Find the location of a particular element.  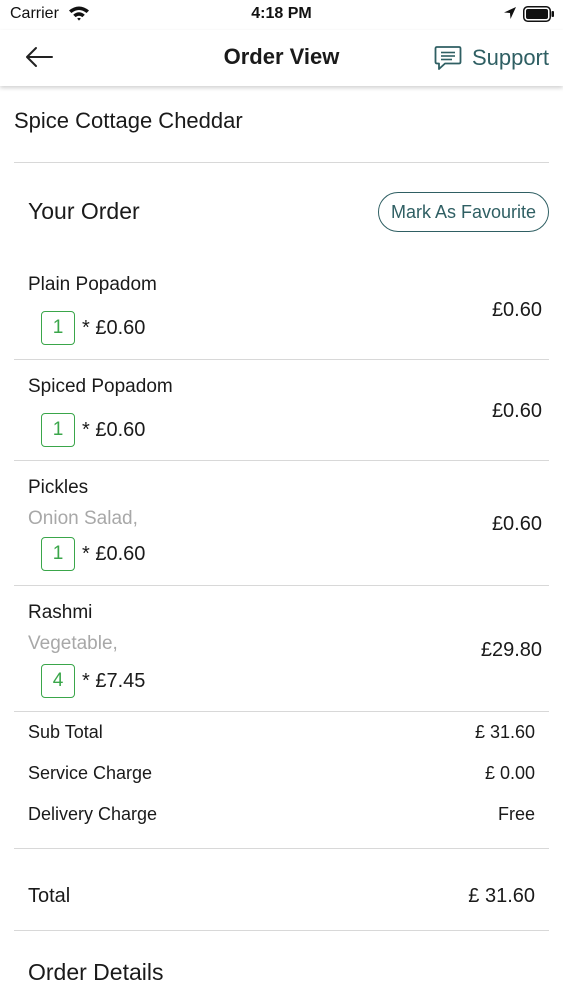

support-label: Support is located at coordinates (510, 57).